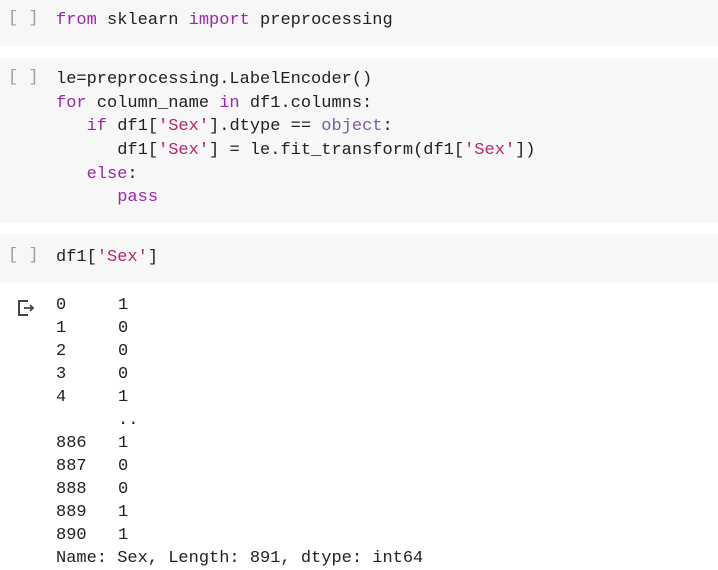 The height and width of the screenshot is (570, 718). What do you see at coordinates (71, 489) in the screenshot?
I see `output-index: 888` at bounding box center [71, 489].